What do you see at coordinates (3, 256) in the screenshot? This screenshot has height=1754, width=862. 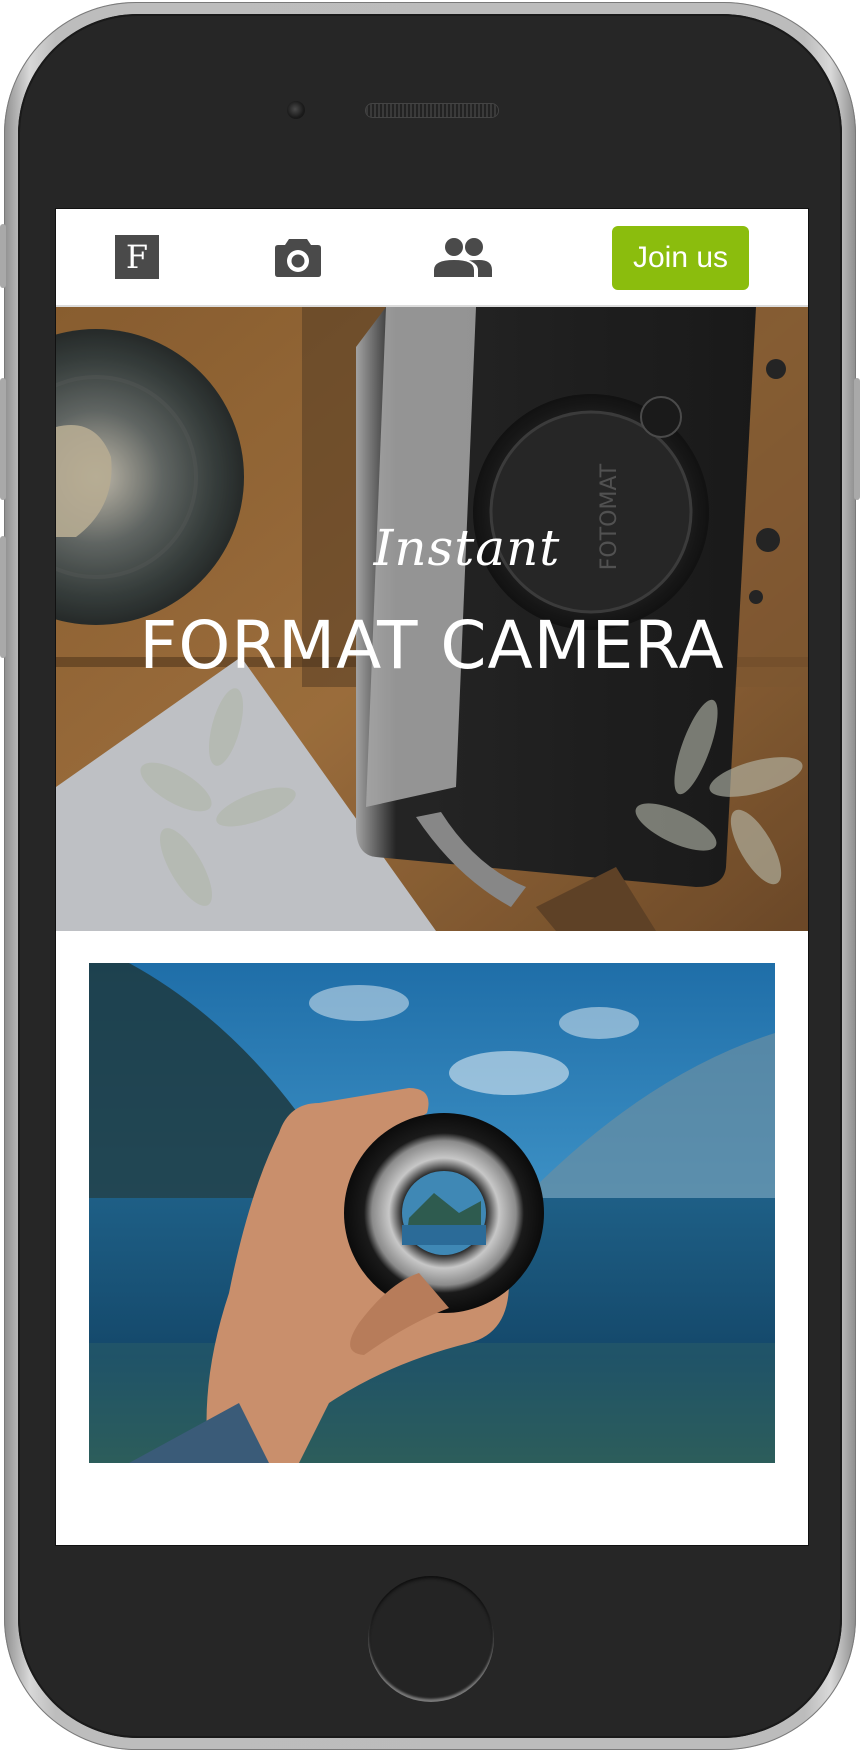 I see `mute-switch` at bounding box center [3, 256].